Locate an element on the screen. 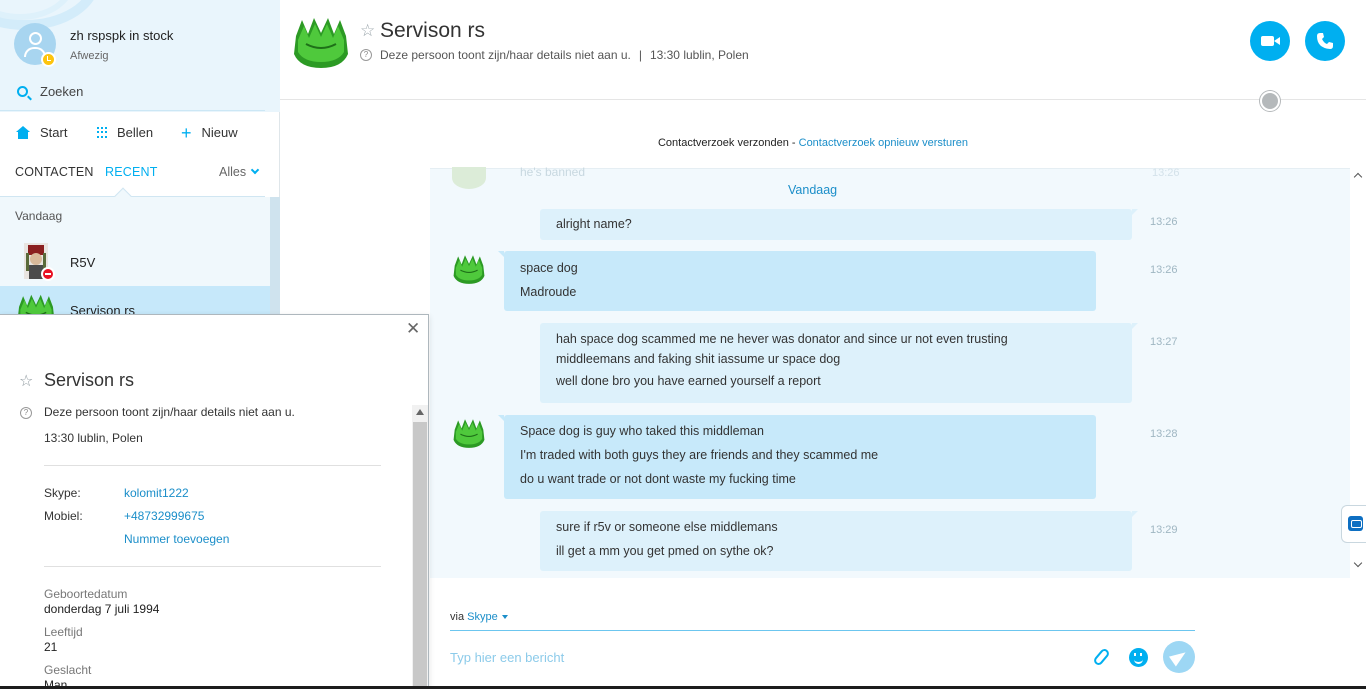 This screenshot has height=689, width=1366. profile-status: Afwezig is located at coordinates (89, 56).